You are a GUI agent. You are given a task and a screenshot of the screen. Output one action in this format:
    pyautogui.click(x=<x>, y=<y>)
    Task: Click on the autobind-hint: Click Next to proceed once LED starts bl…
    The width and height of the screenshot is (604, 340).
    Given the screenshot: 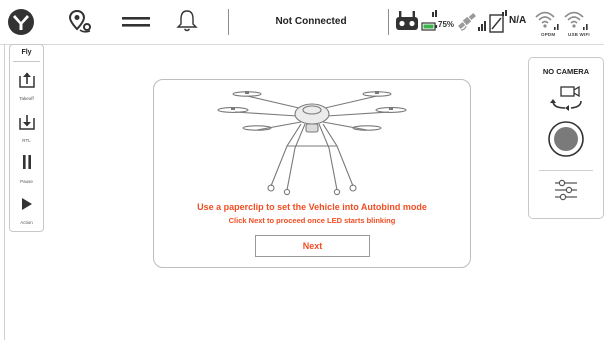 What is the action you would take?
    pyautogui.click(x=312, y=220)
    